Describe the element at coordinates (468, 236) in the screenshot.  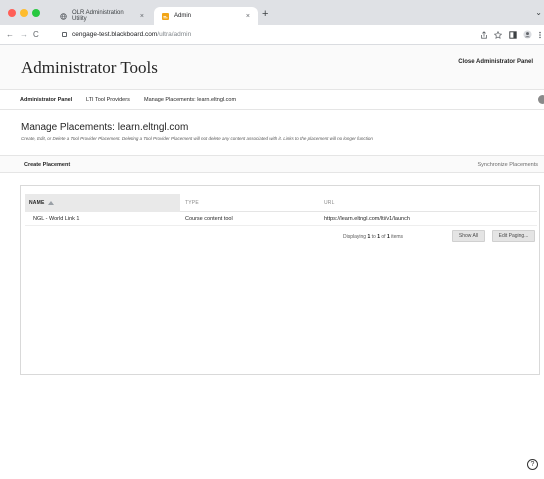
I see `show-all-button: Show All` at that location.